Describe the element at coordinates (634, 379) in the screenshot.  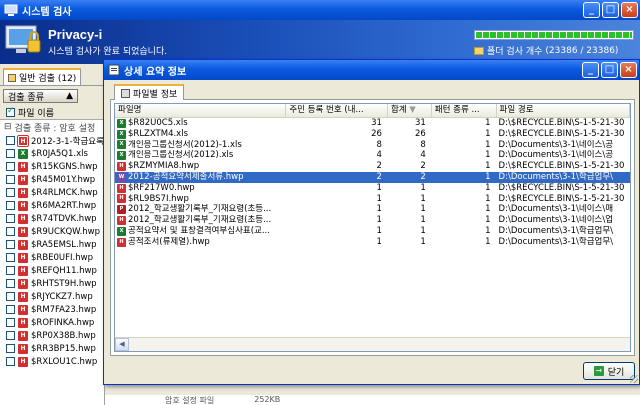
I see `resize-grip` at that location.